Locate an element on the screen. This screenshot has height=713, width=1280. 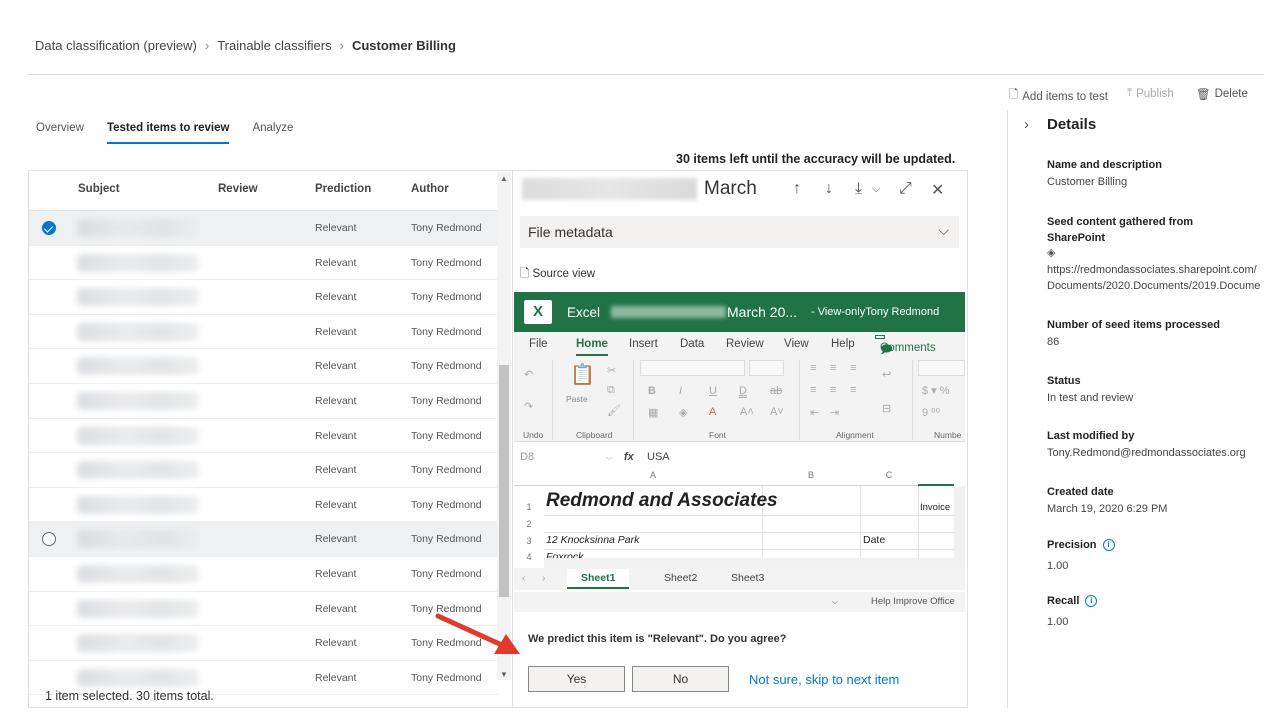
excel-menu-view: View is located at coordinates (796, 344).